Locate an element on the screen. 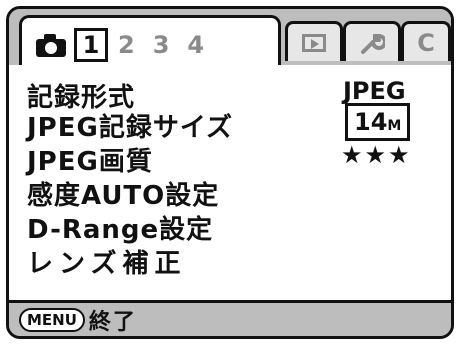  menu-button: MENU is located at coordinates (52, 319).